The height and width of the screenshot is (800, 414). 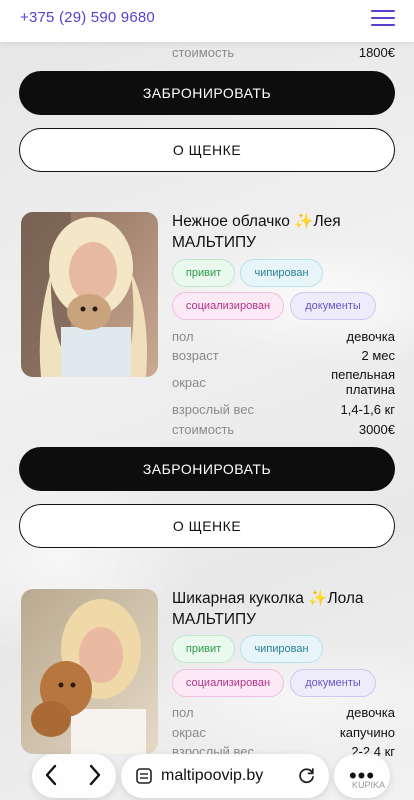 What do you see at coordinates (362, 776) in the screenshot?
I see `more-menu-button: •••` at bounding box center [362, 776].